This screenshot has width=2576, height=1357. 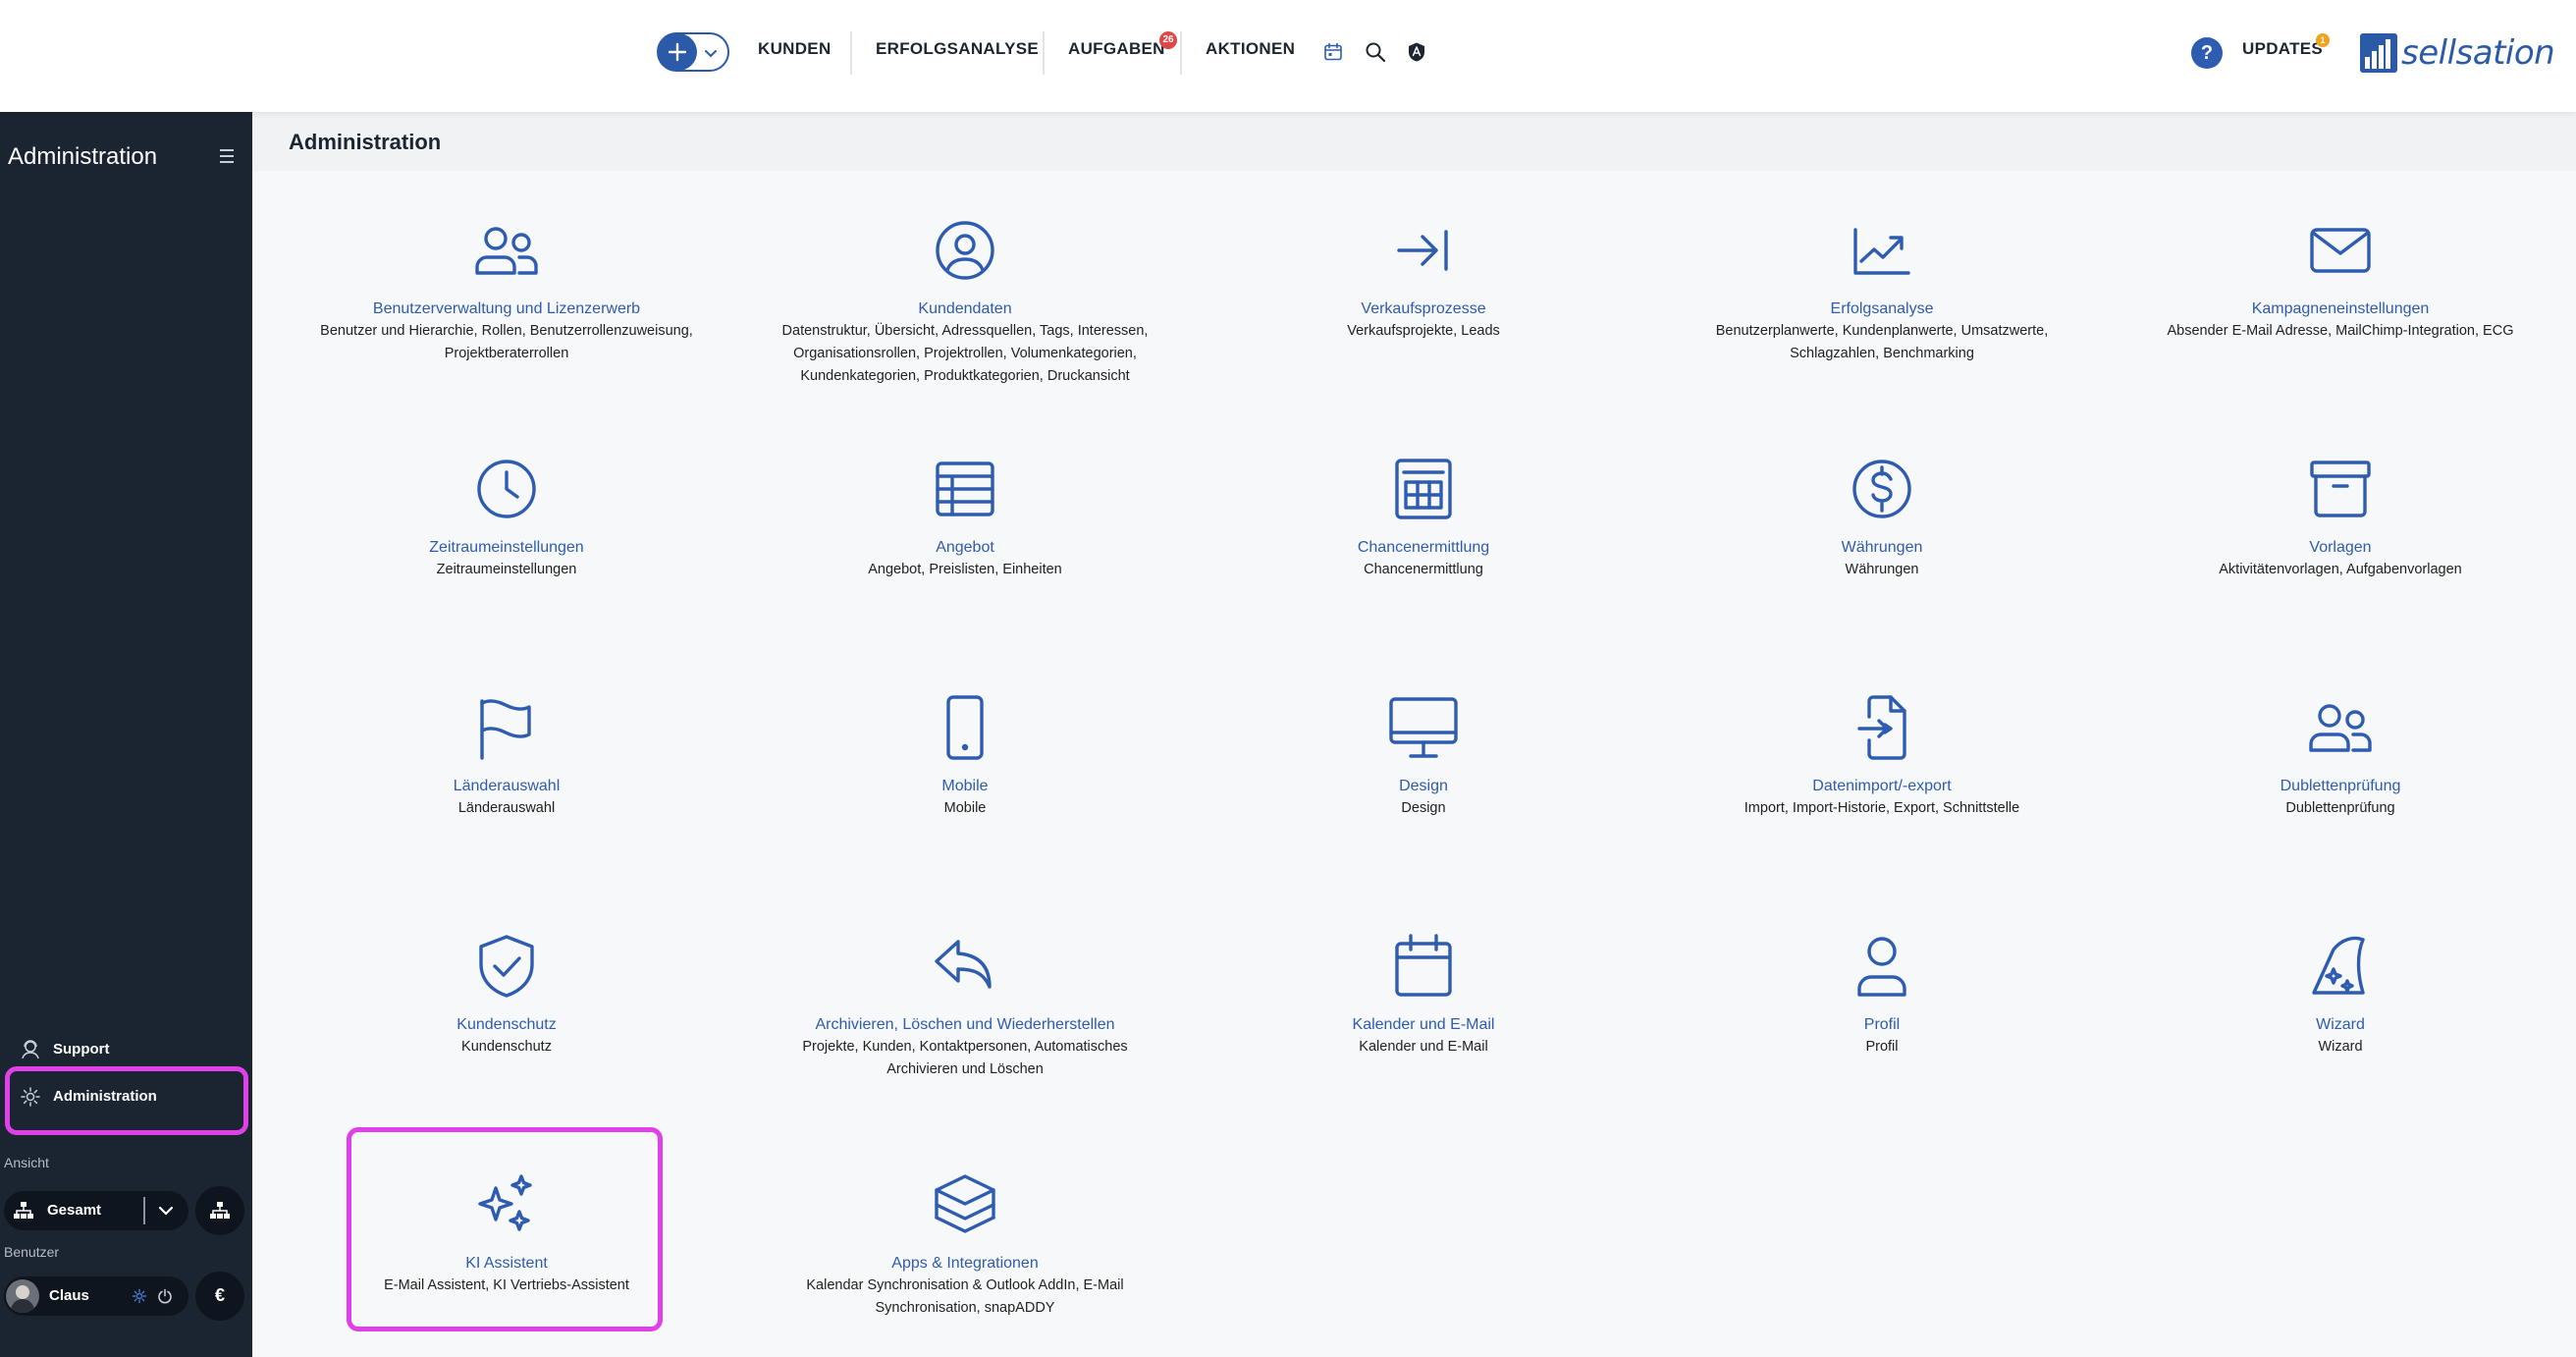 I want to click on tile-dublettenpruefung: Dublettenprüfung Dublettenprüfung, so click(x=2340, y=755).